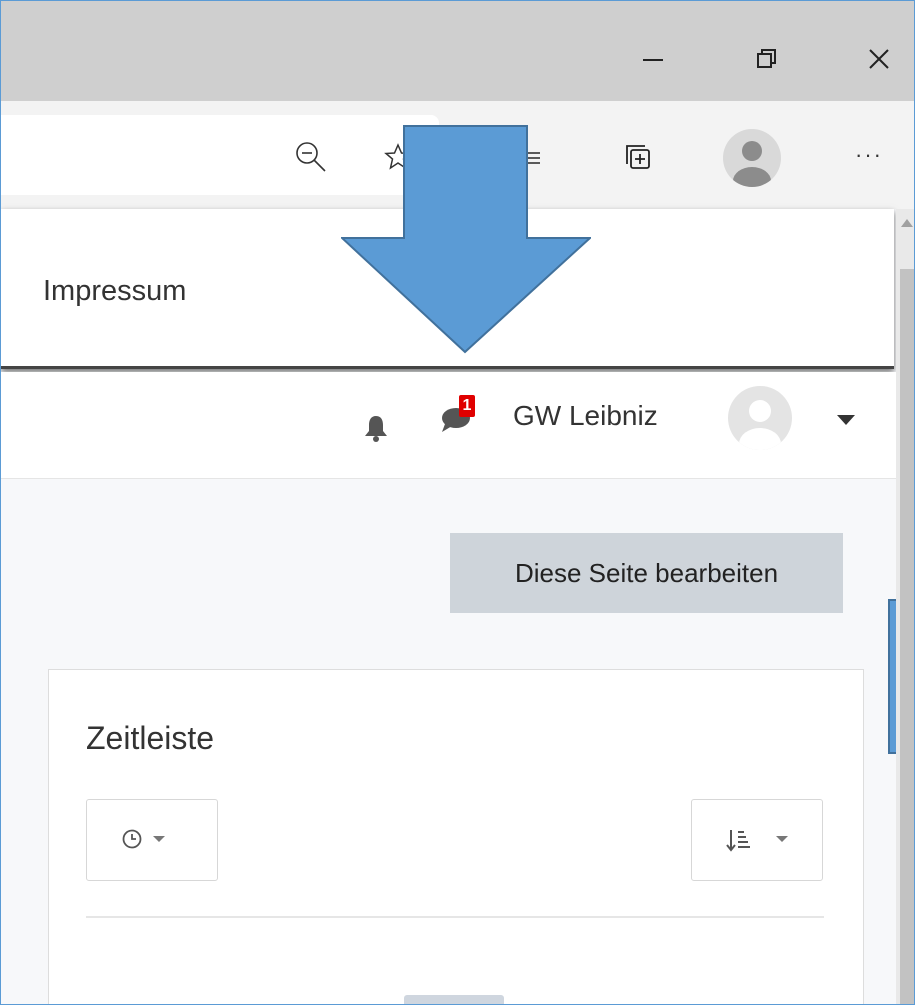 The width and height of the screenshot is (917, 1007). What do you see at coordinates (454, 999) in the screenshot?
I see `empty-timeline-icon` at bounding box center [454, 999].